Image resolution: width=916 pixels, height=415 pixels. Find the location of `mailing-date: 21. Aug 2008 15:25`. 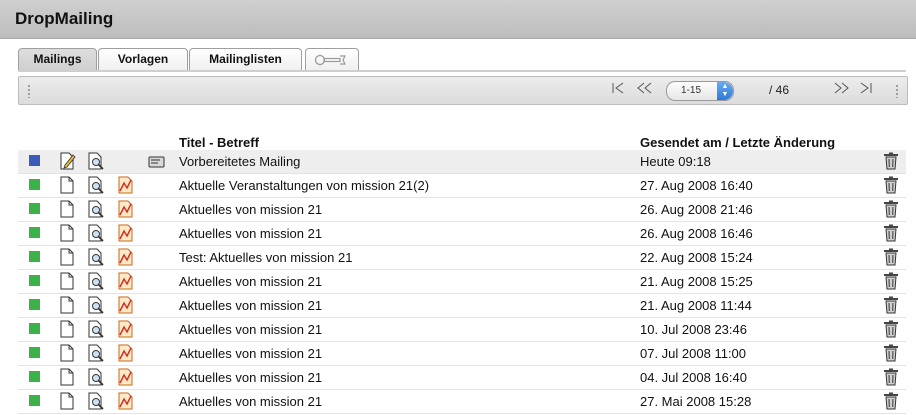

mailing-date: 21. Aug 2008 15:25 is located at coordinates (696, 281).